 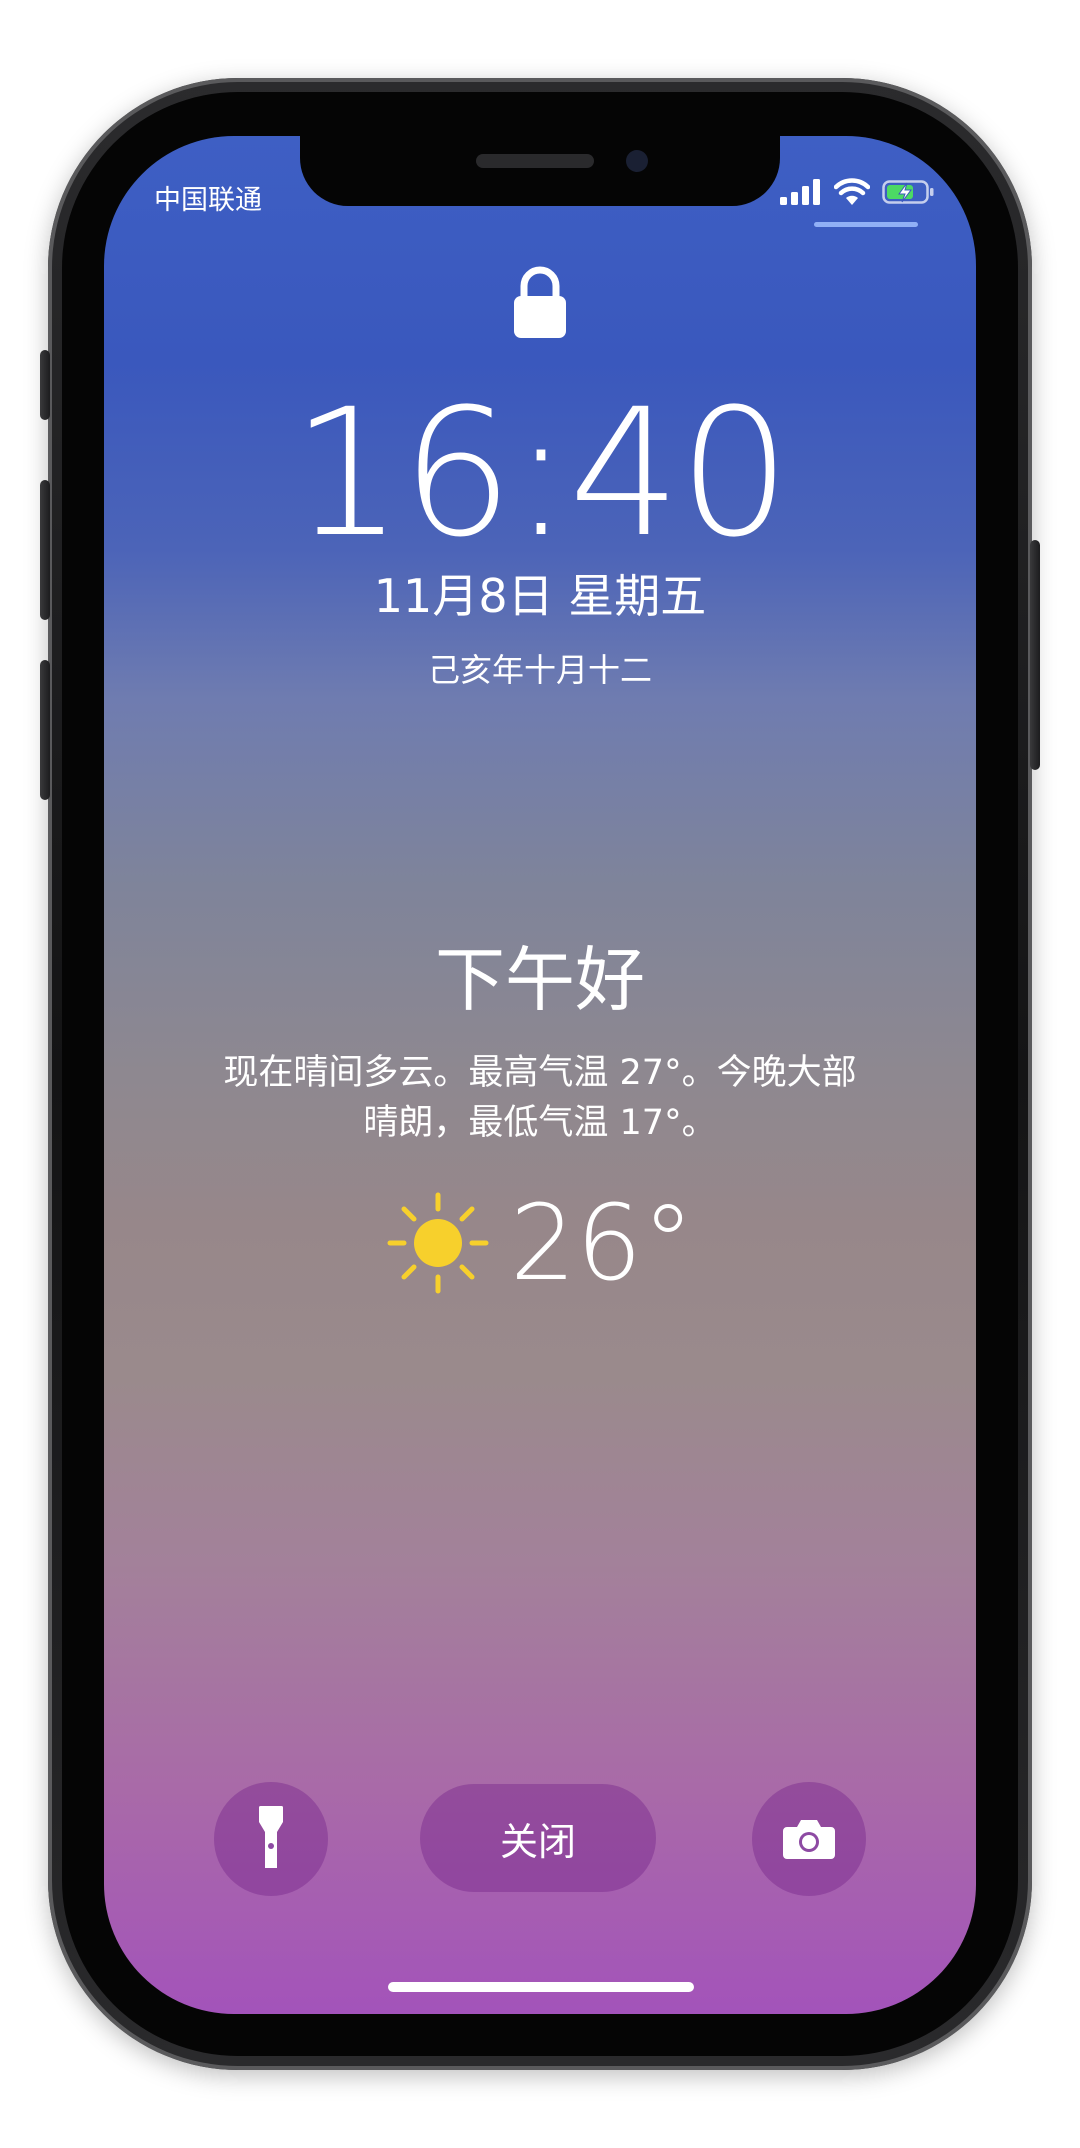 I want to click on camera-button, so click(x=809, y=1839).